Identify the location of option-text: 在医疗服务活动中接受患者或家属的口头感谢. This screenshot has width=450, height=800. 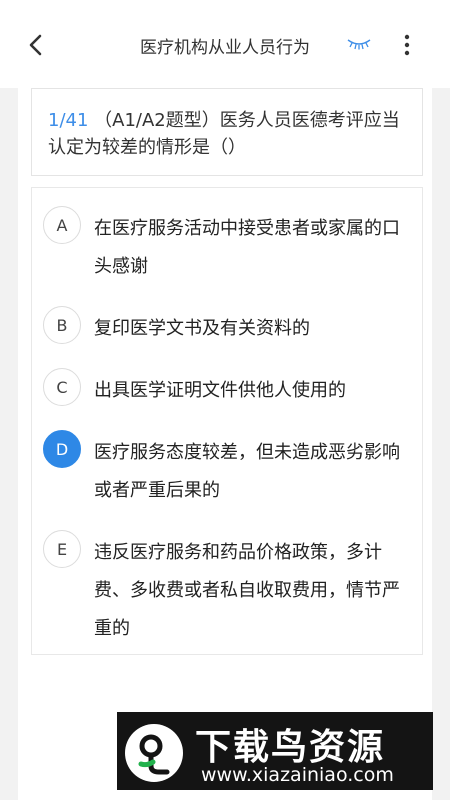
(247, 247).